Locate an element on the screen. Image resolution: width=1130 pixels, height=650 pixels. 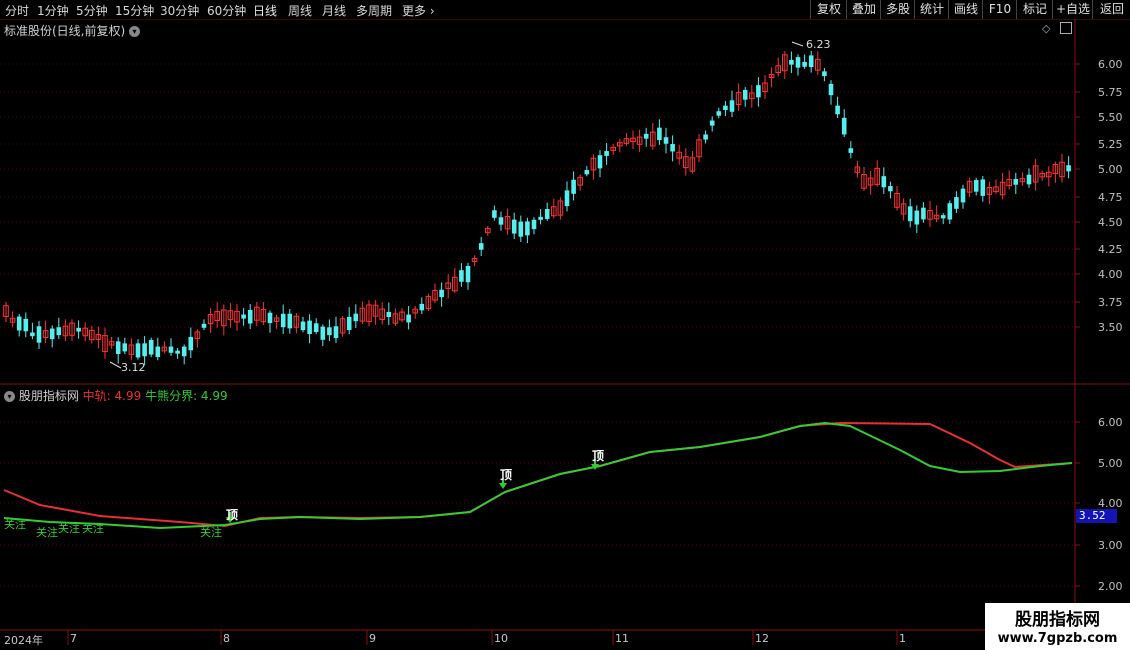
price-axis-label: 4.75 is located at coordinates (1110, 197).